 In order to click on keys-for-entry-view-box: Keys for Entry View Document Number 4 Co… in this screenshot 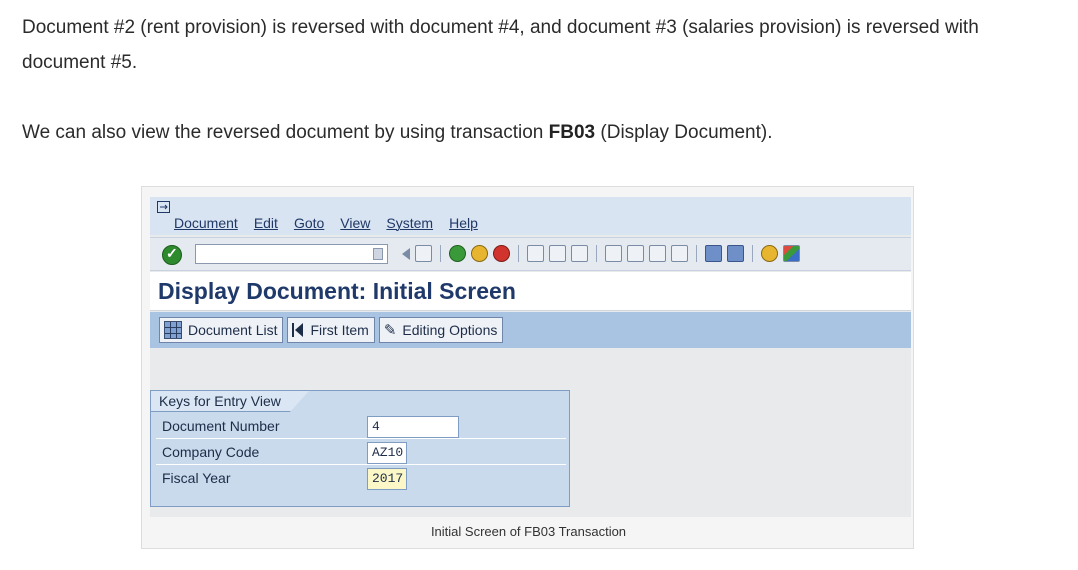, I will do `click(360, 448)`.